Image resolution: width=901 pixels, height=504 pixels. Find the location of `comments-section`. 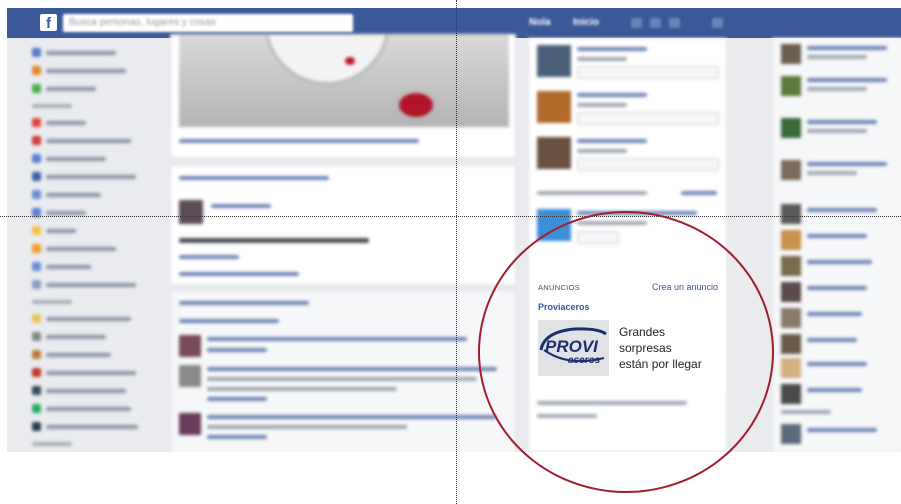

comments-section is located at coordinates (343, 371).